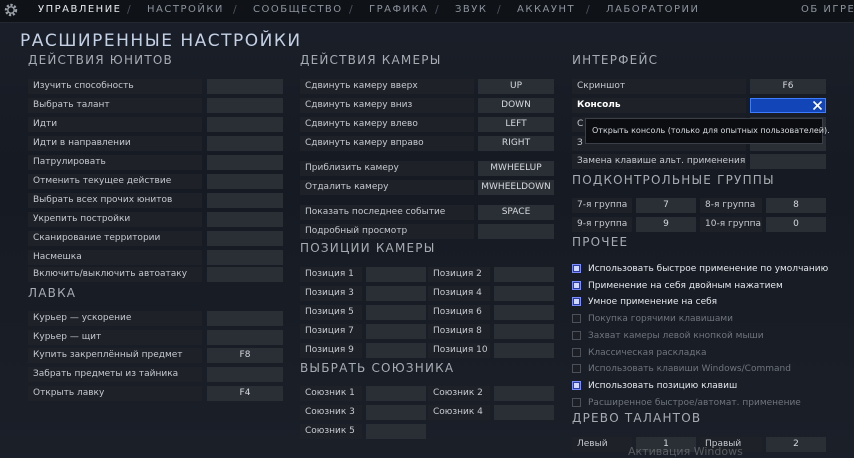  I want to click on binding-label: Подробный просмотр, so click(387, 231).